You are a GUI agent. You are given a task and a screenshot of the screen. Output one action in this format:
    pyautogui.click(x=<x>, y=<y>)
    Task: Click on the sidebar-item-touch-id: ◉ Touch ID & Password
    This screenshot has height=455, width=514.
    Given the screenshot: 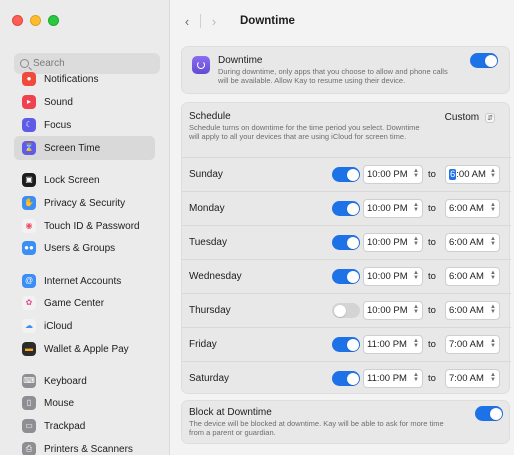 What is the action you would take?
    pyautogui.click(x=88, y=226)
    